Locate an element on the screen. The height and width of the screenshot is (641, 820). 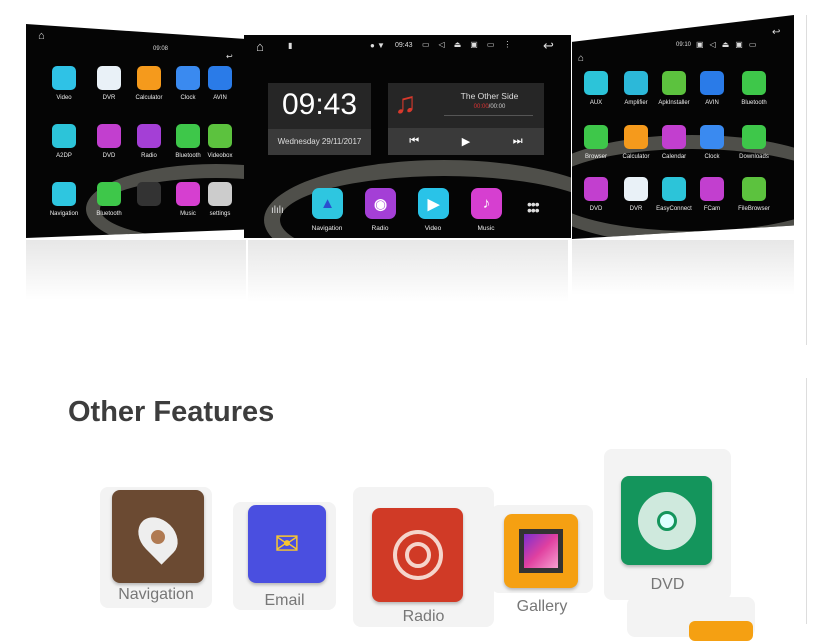
clock-widget: 09:43 Wednesday 29/11/2017 is located at coordinates (319, 119).